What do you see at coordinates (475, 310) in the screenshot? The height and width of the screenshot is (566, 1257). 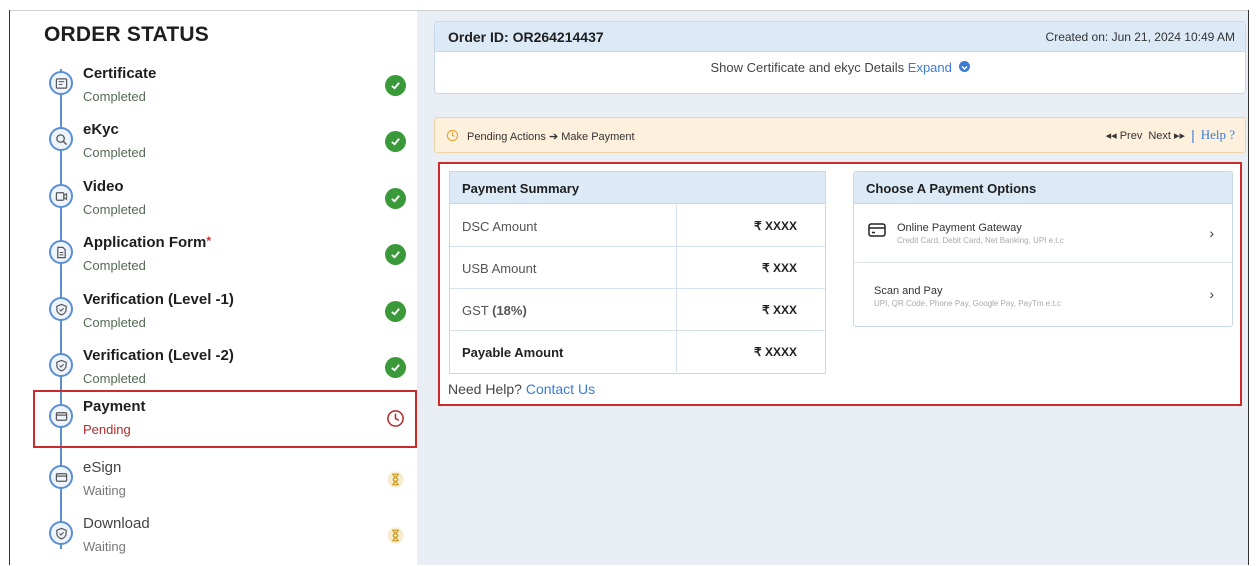 I see `row-label-text: GST` at bounding box center [475, 310].